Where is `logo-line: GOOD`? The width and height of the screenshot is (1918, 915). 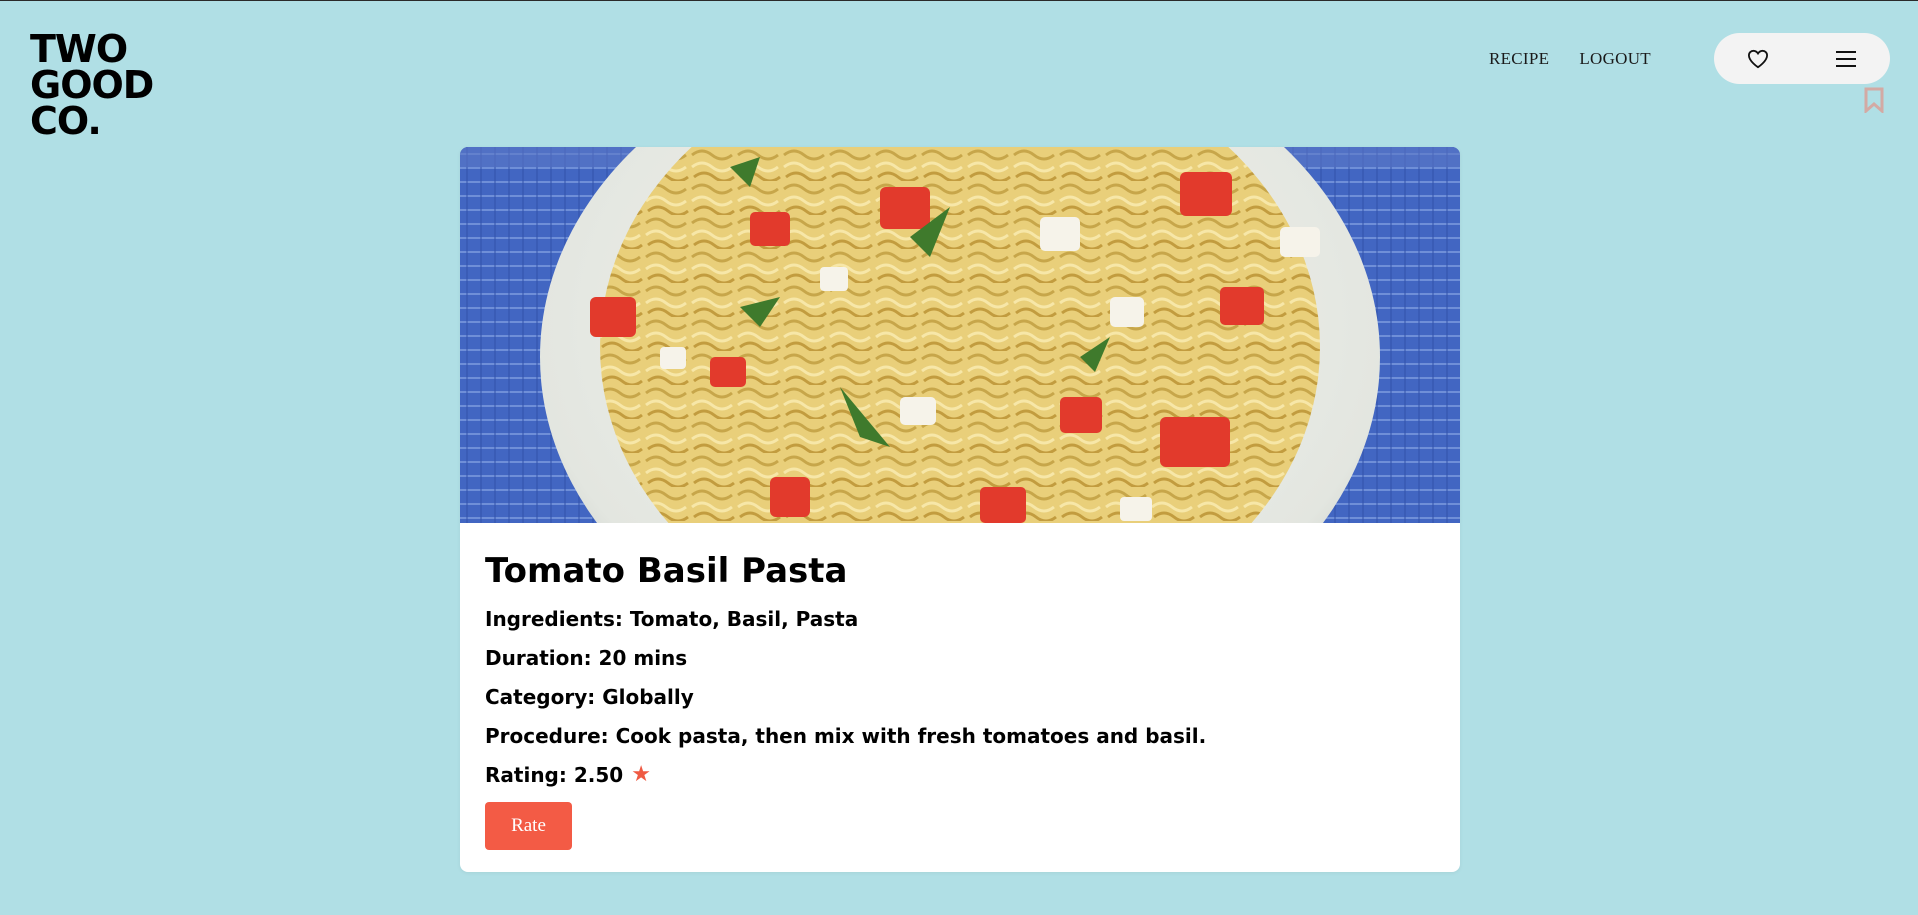
logo-line: GOOD is located at coordinates (92, 85).